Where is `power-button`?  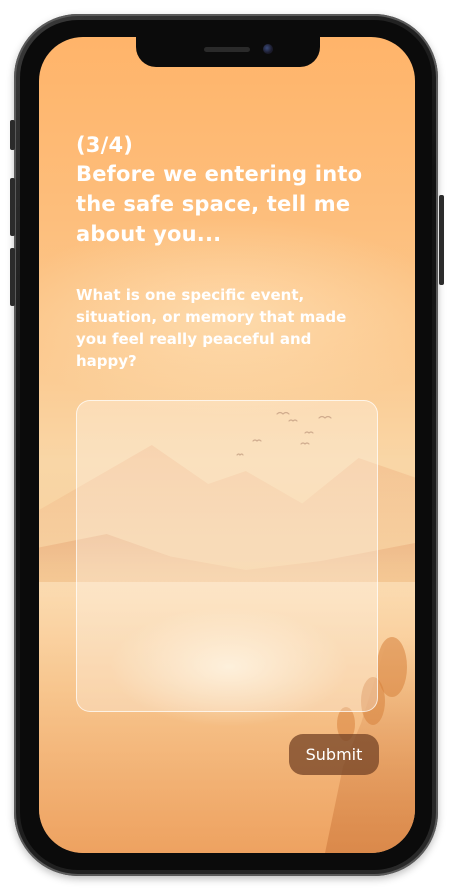 power-button is located at coordinates (441, 240).